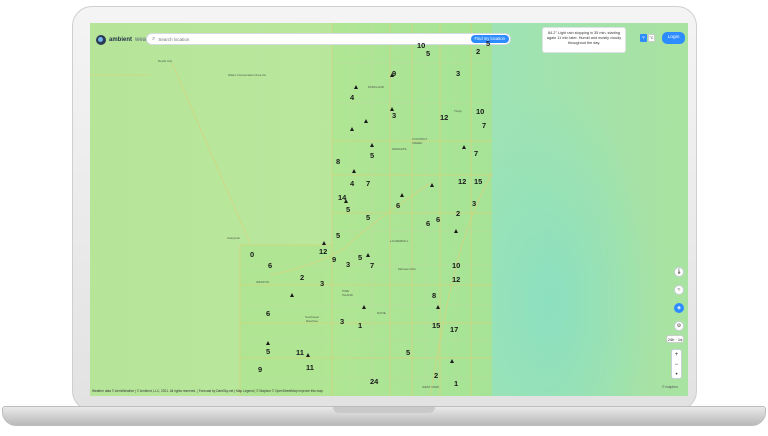 Image resolution: width=768 pixels, height=436 pixels. I want to click on station-reading: 14, so click(342, 197).